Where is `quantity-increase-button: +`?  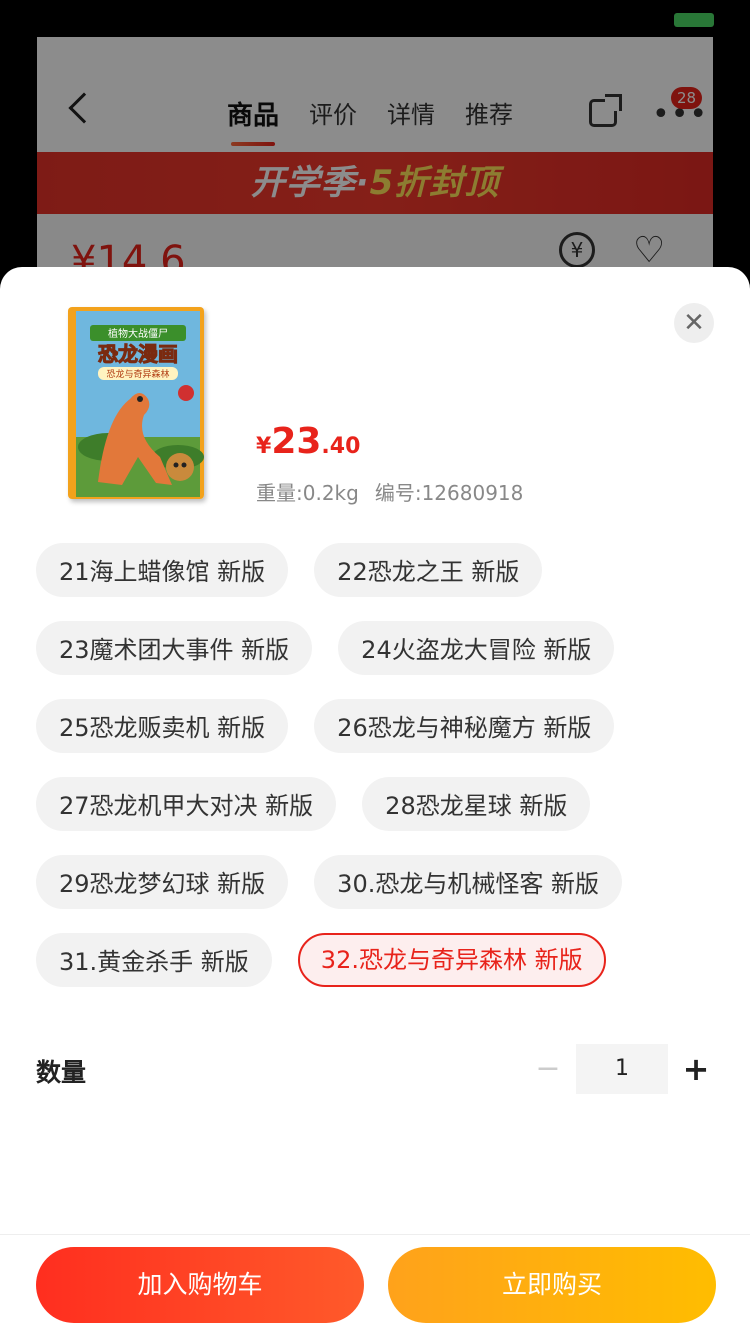 quantity-increase-button: + is located at coordinates (696, 1069).